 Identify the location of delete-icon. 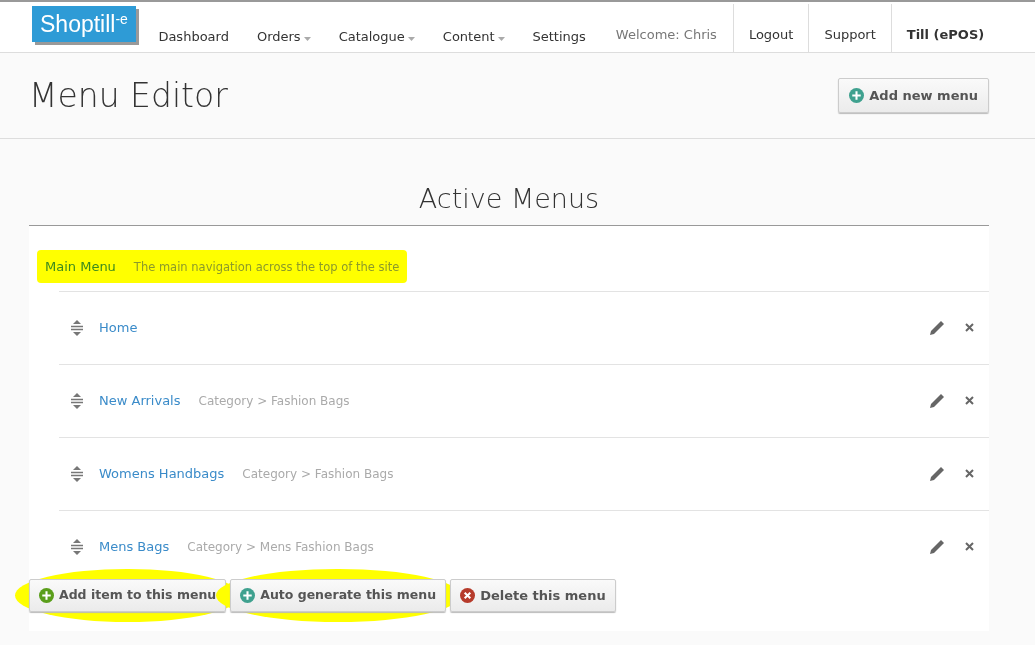
(468, 596).